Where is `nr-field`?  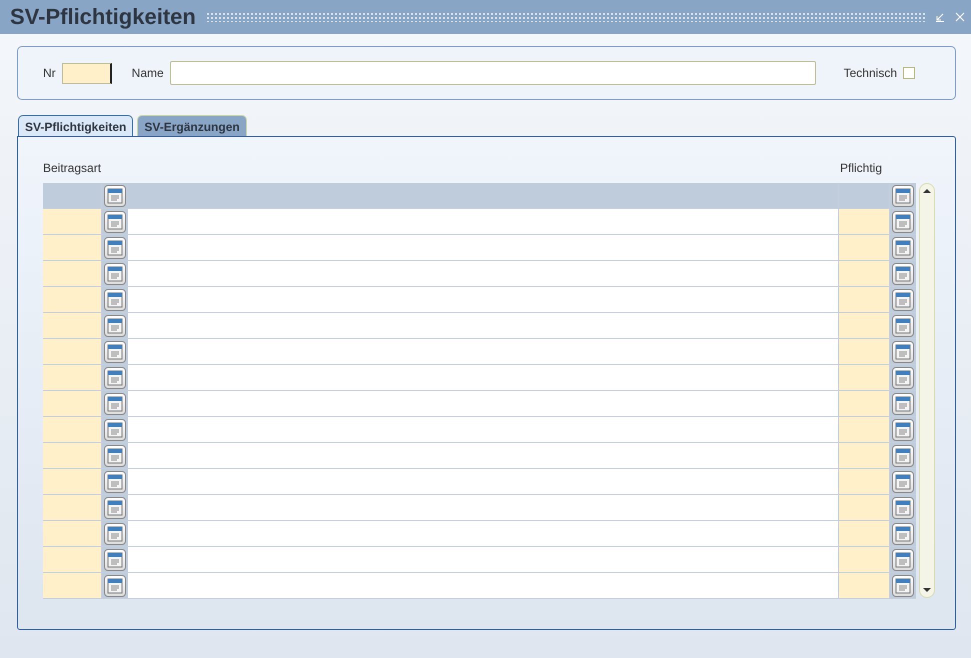 nr-field is located at coordinates (87, 73).